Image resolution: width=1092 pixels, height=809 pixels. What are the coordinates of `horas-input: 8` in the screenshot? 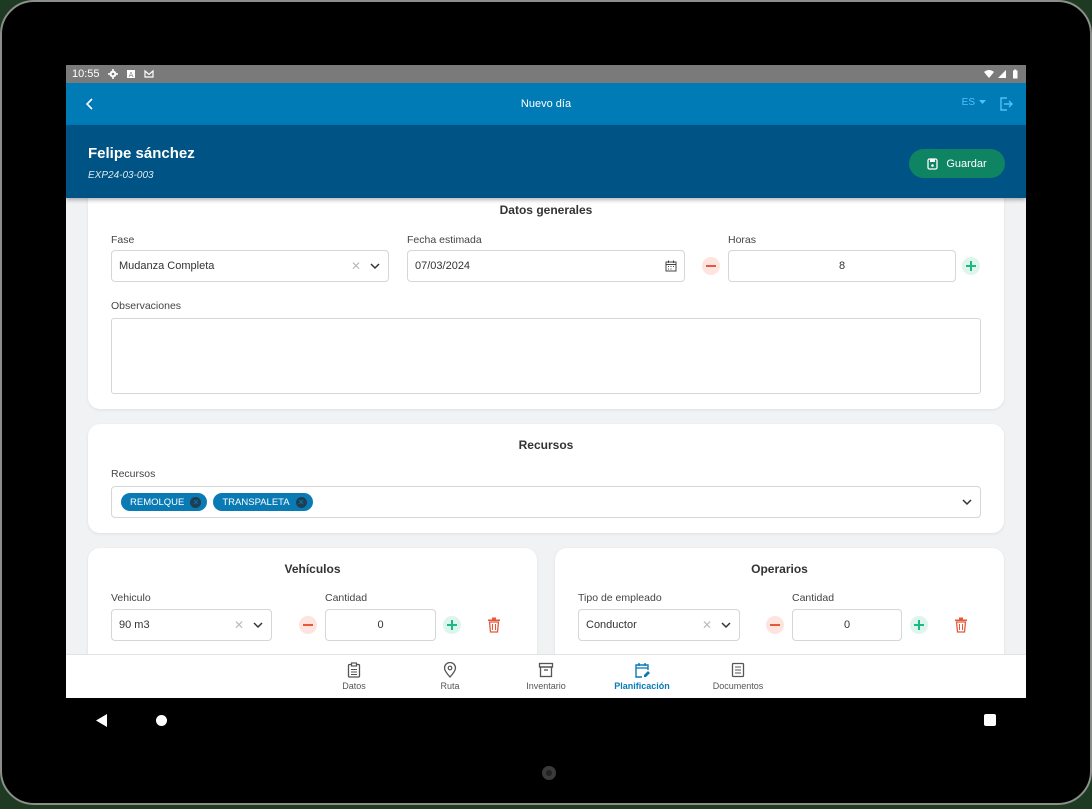 It's located at (842, 266).